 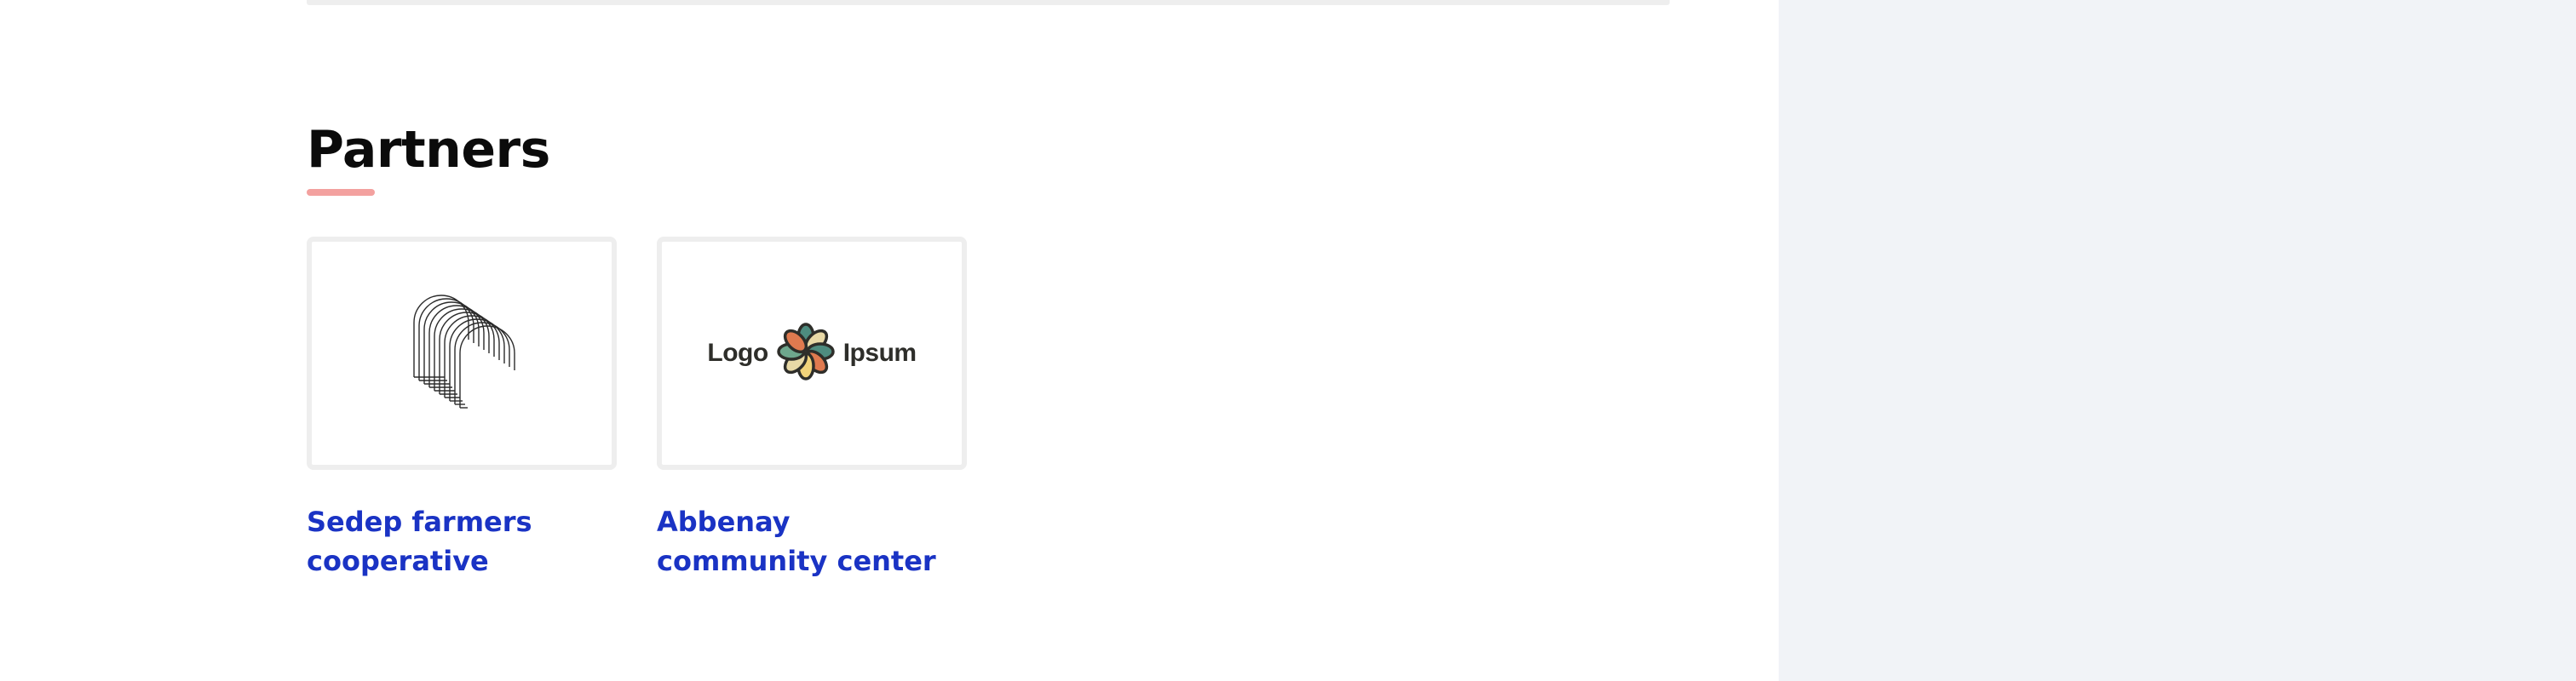 I want to click on section-title: Partners, so click(x=428, y=150).